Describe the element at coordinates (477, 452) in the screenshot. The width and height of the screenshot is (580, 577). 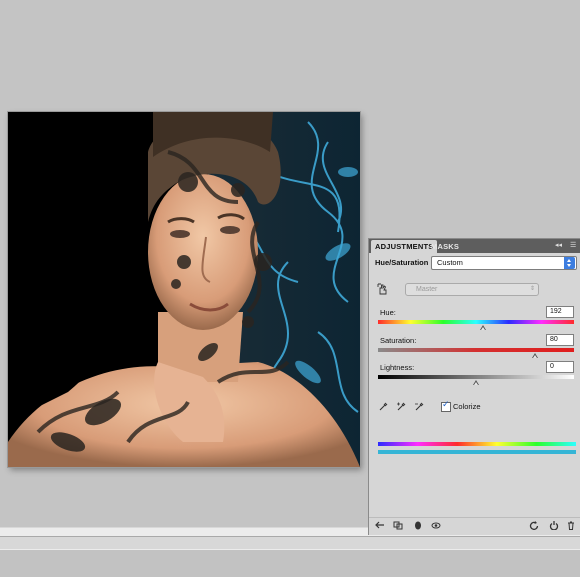
I see `output-spectrum-bar` at that location.